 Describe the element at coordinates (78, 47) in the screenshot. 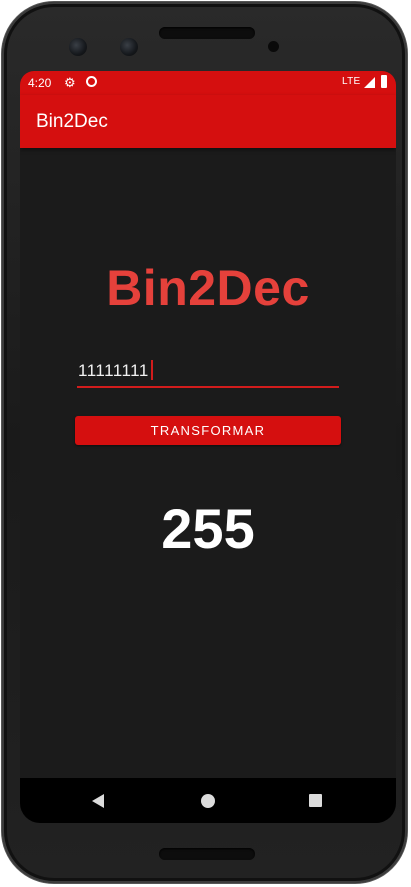

I see `front-camera` at that location.